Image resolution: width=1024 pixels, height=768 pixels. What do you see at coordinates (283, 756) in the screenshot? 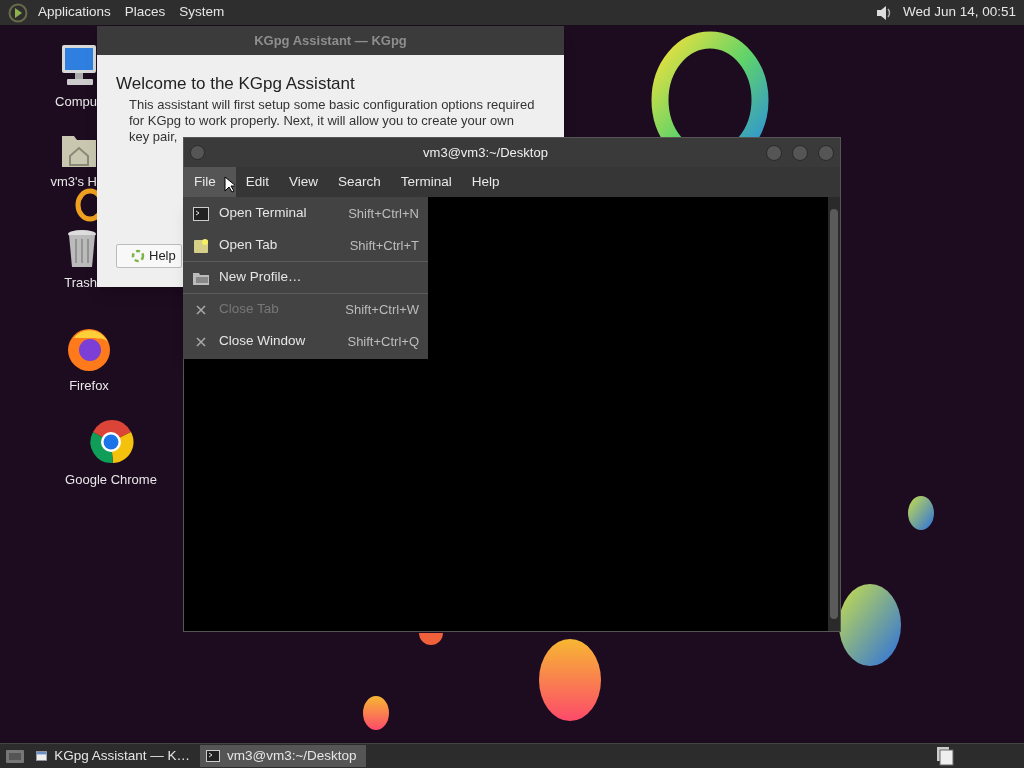
I see `task-button: vm3@vm3:~/Desktop` at bounding box center [283, 756].